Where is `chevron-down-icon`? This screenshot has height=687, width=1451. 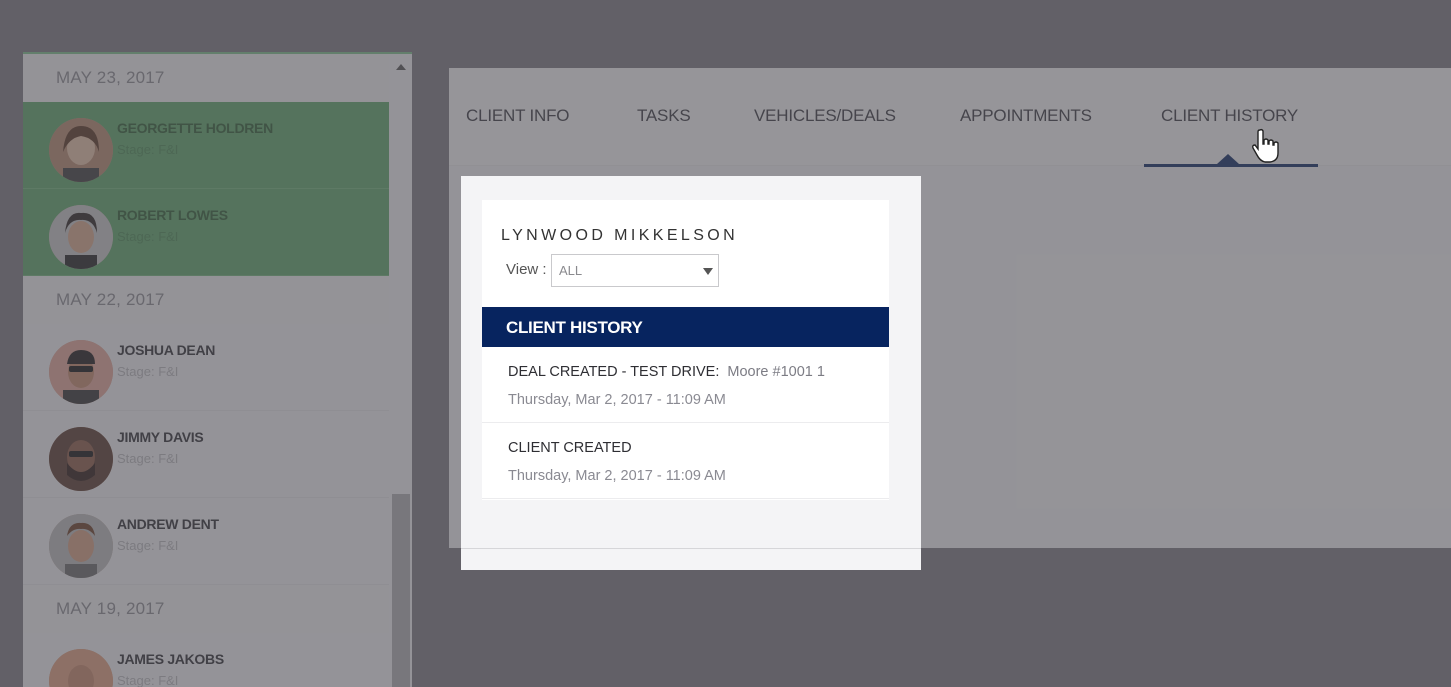 chevron-down-icon is located at coordinates (708, 271).